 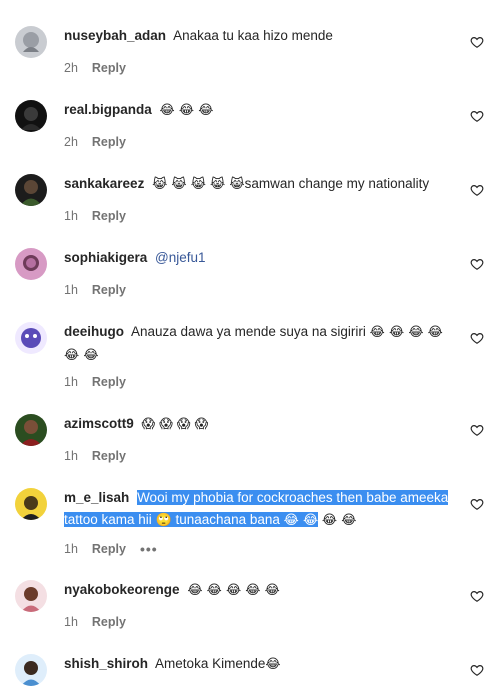 What do you see at coordinates (180, 257) in the screenshot?
I see `mention-link: @njefu1` at bounding box center [180, 257].